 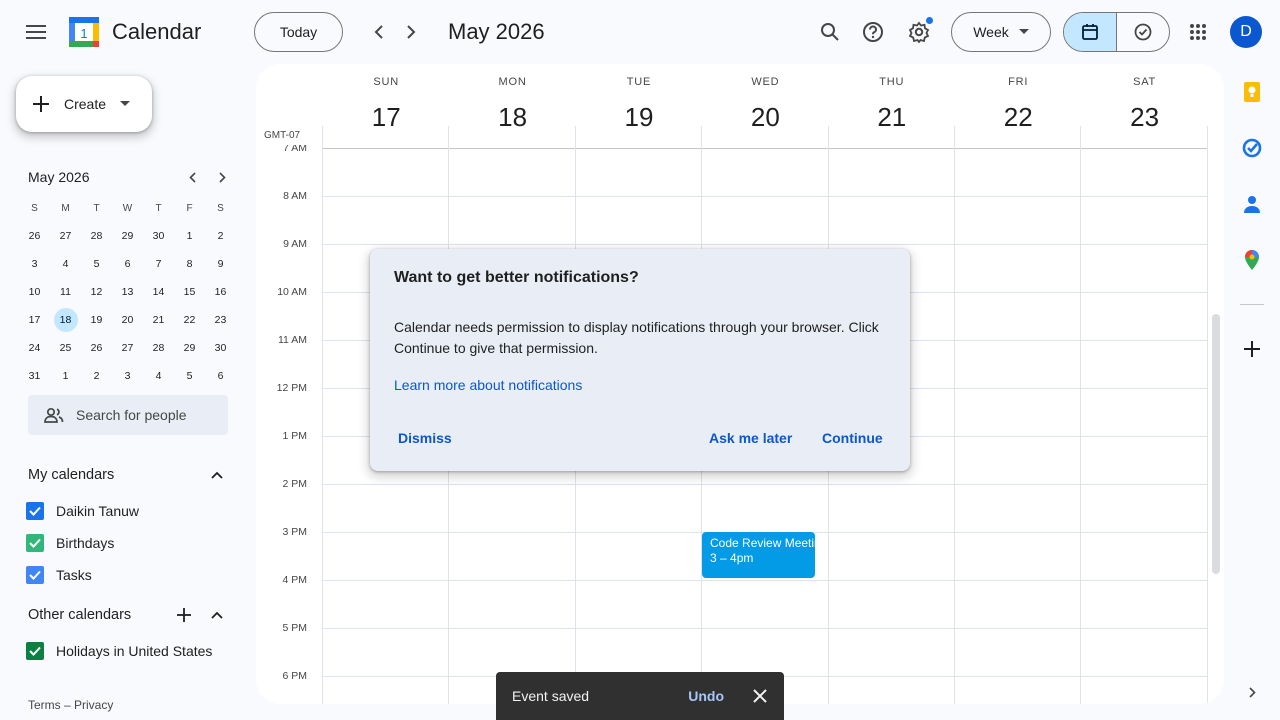 What do you see at coordinates (158, 292) in the screenshot?
I see `mini-calendar-day: 14` at bounding box center [158, 292].